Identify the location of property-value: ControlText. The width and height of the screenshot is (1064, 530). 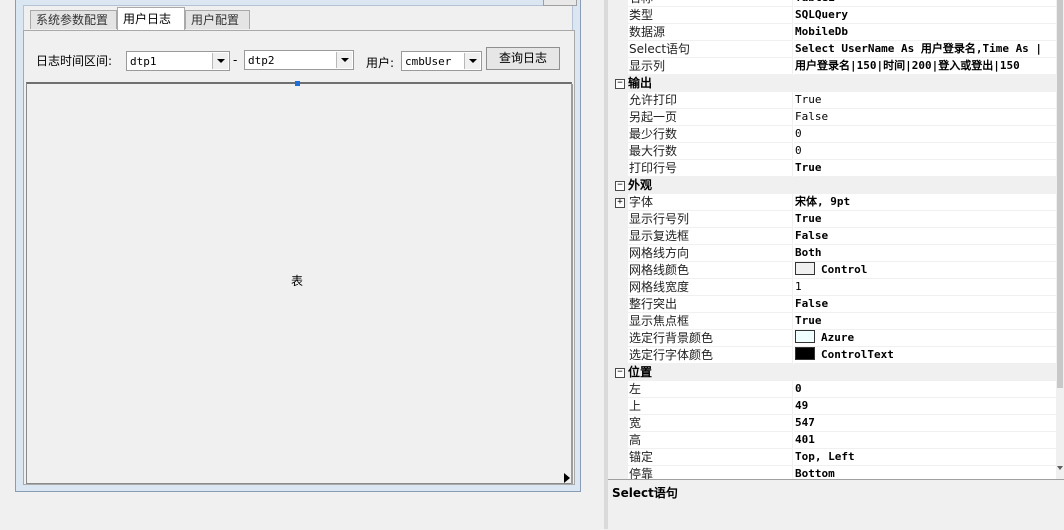
(929, 355).